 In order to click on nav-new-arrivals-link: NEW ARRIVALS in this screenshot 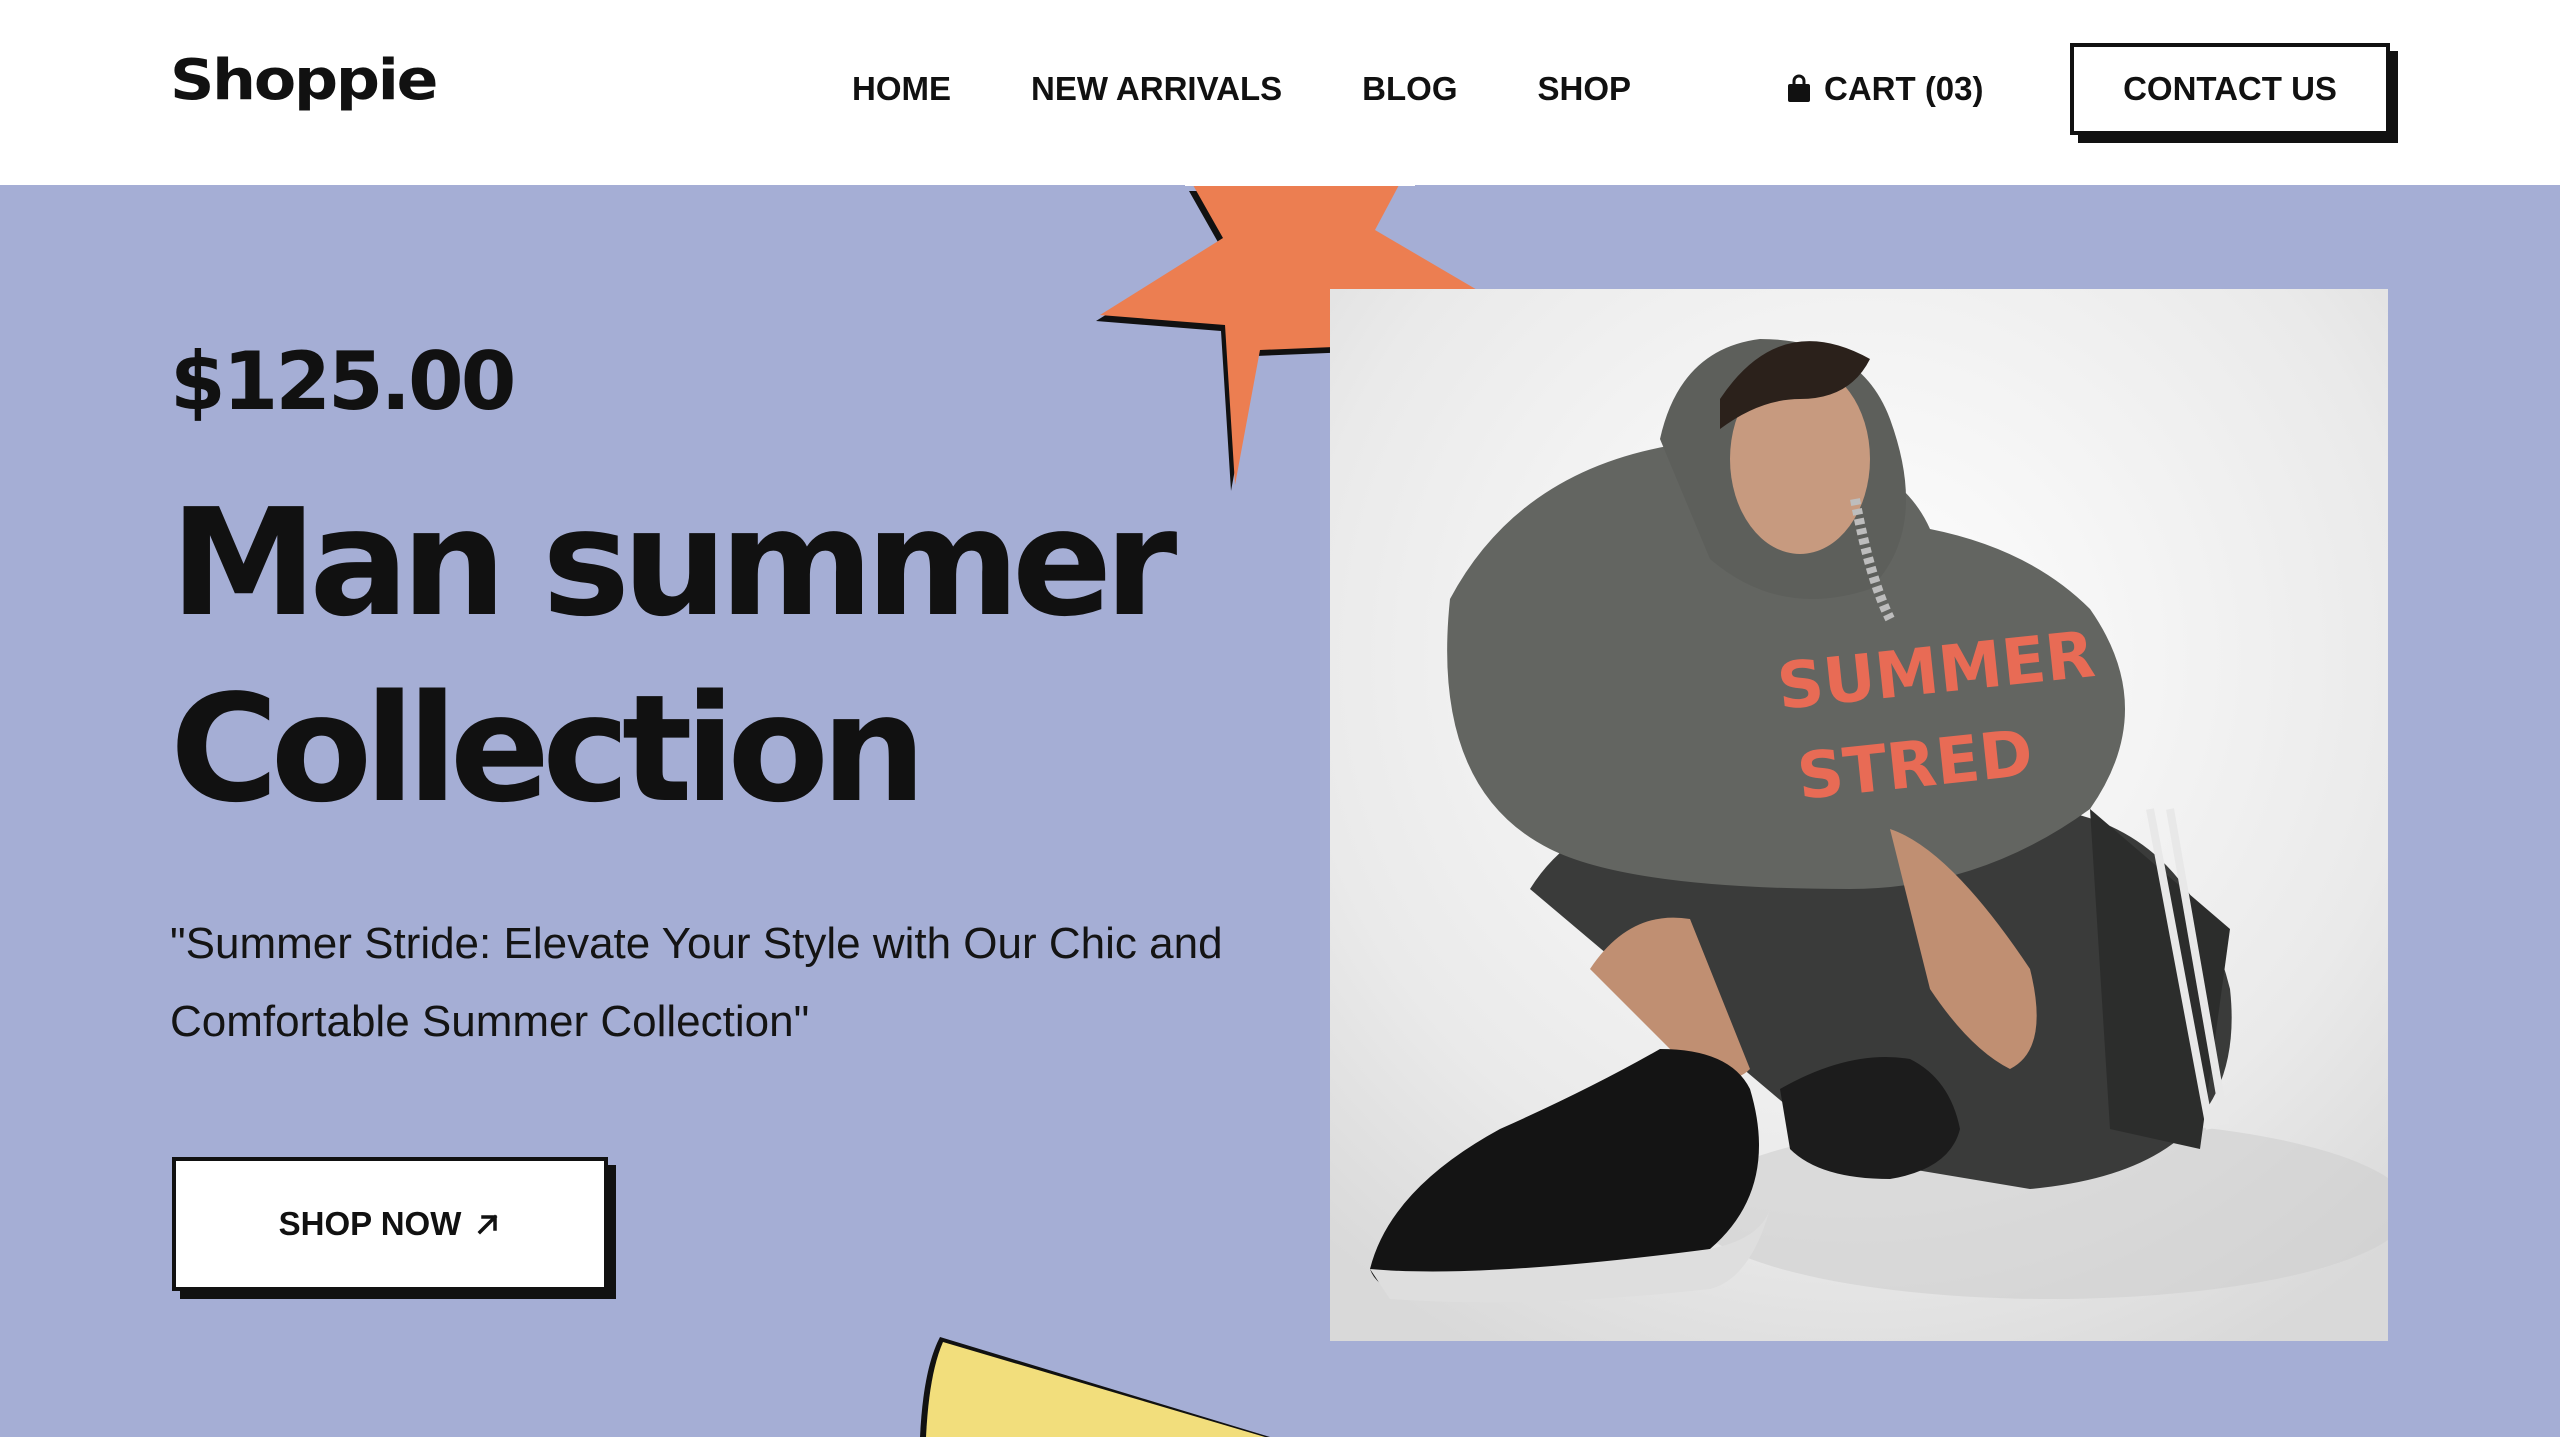, I will do `click(1156, 89)`.